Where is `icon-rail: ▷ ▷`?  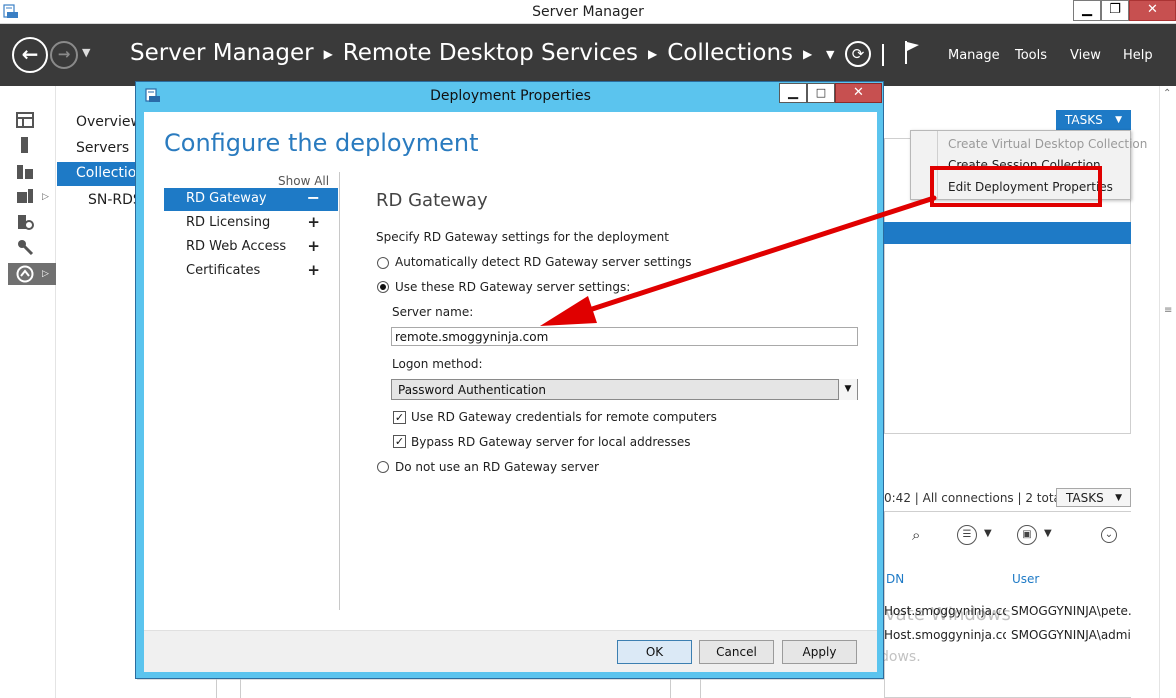 icon-rail: ▷ ▷ is located at coordinates (28, 392).